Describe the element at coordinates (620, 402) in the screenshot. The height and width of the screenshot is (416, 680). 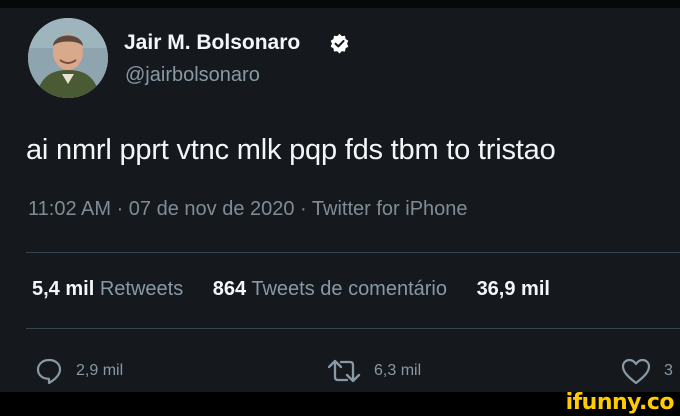
I see `watermark-logo: ifunny.co` at that location.